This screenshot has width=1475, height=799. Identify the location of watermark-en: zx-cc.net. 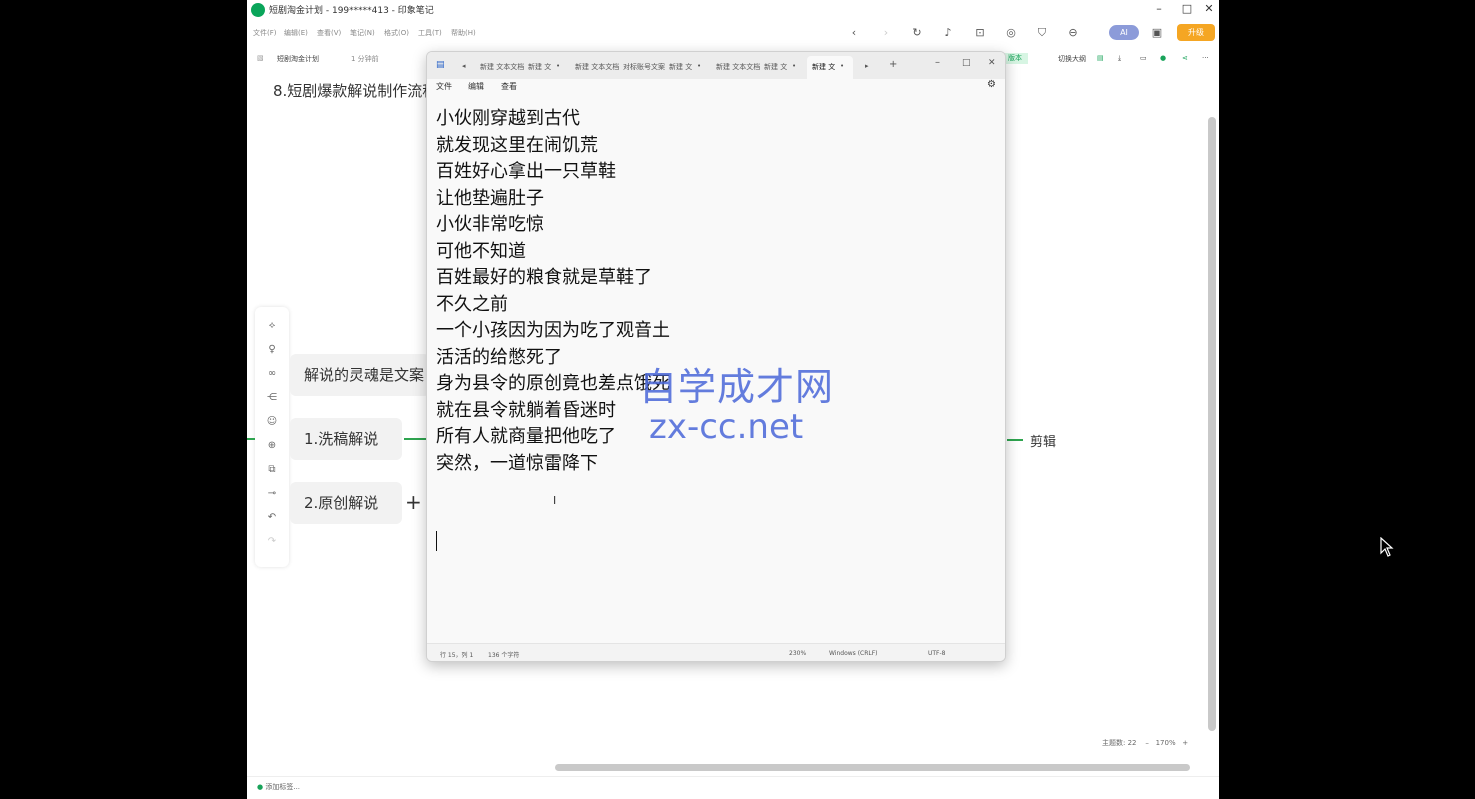
(726, 427).